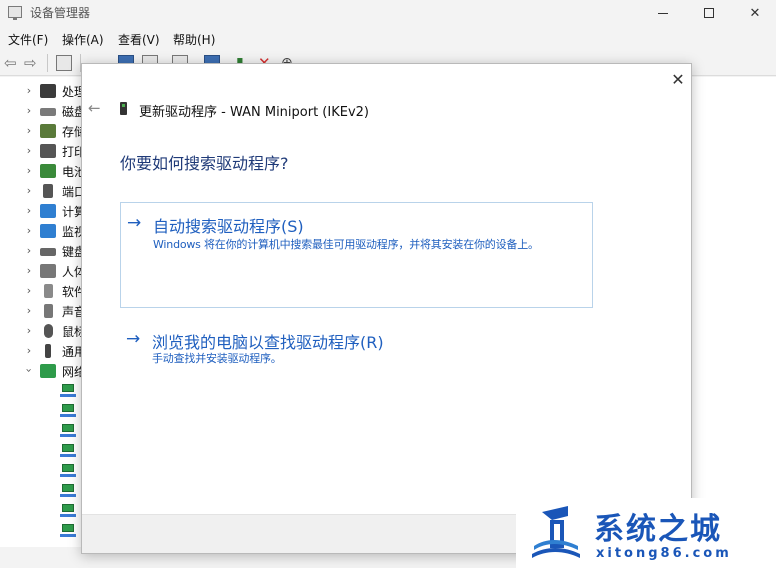  What do you see at coordinates (194, 39) in the screenshot?
I see `menu-help: 帮助(H)` at bounding box center [194, 39].